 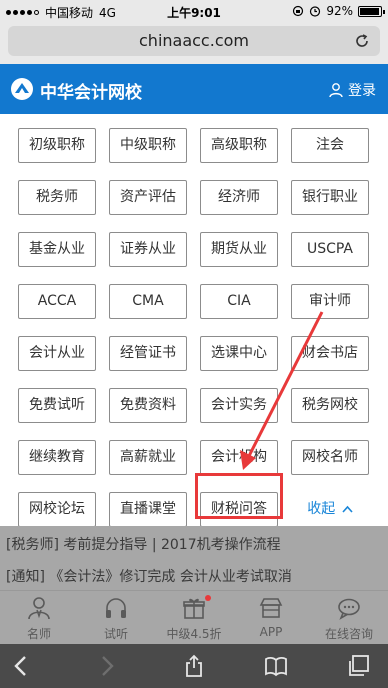 What do you see at coordinates (298, 11) in the screenshot?
I see `lock-rotation-icon` at bounding box center [298, 11].